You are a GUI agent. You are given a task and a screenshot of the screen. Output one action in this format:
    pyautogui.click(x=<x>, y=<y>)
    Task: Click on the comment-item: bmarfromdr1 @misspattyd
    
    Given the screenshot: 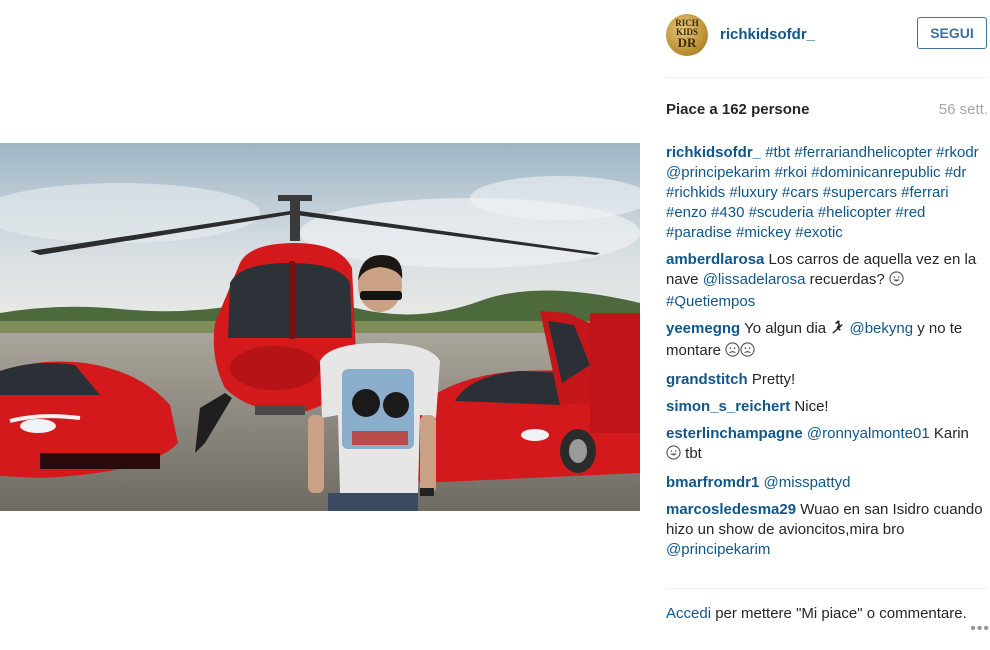 What is the action you would take?
    pyautogui.click(x=826, y=483)
    